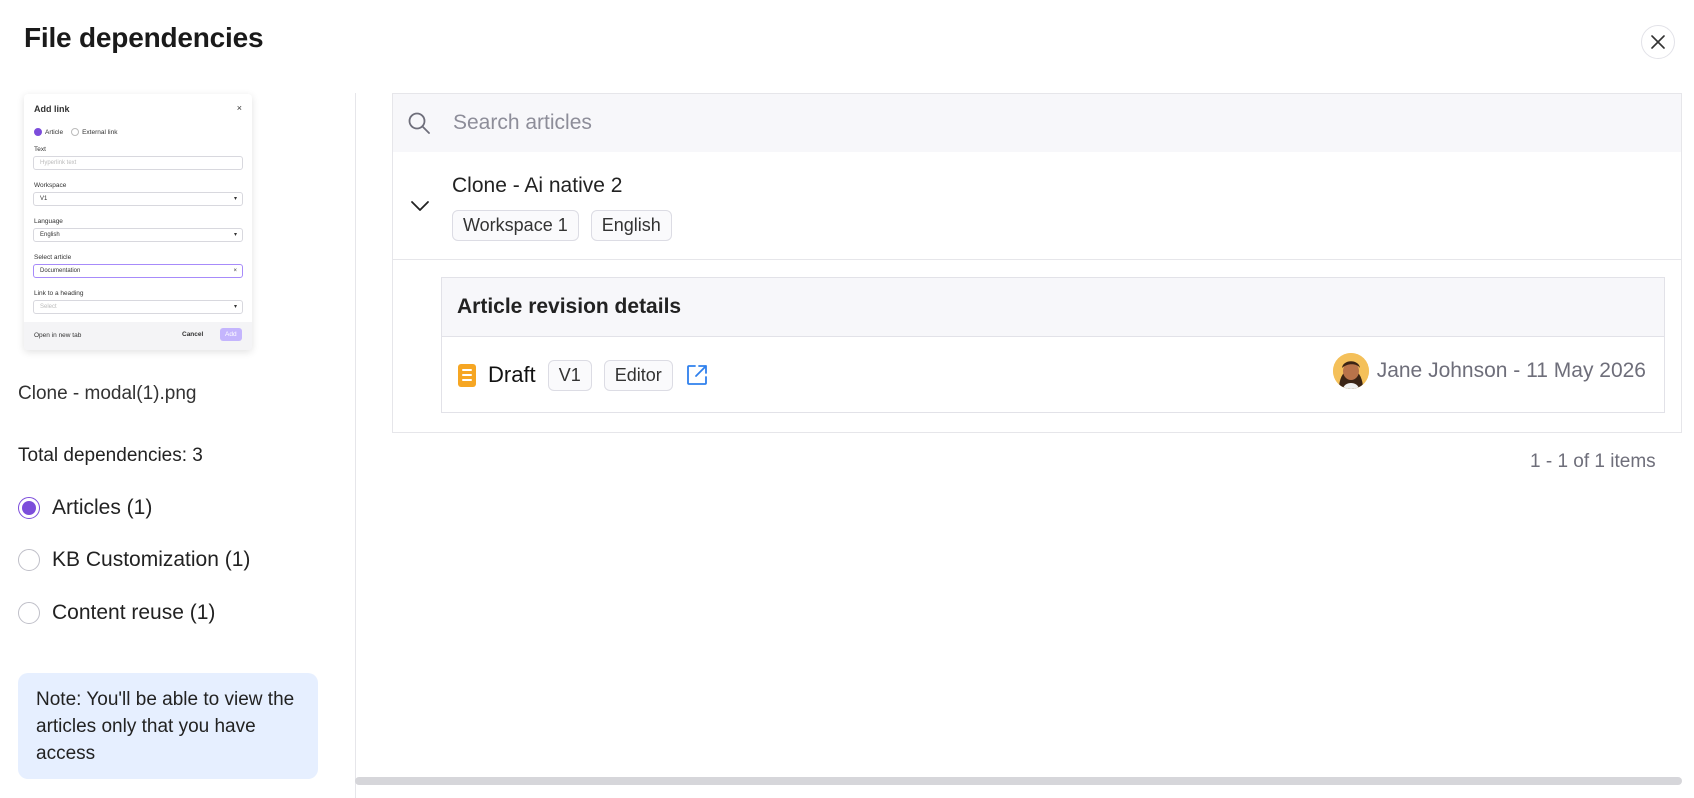 The width and height of the screenshot is (1694, 798). Describe the element at coordinates (355, 445) in the screenshot. I see `vertical-divider` at that location.